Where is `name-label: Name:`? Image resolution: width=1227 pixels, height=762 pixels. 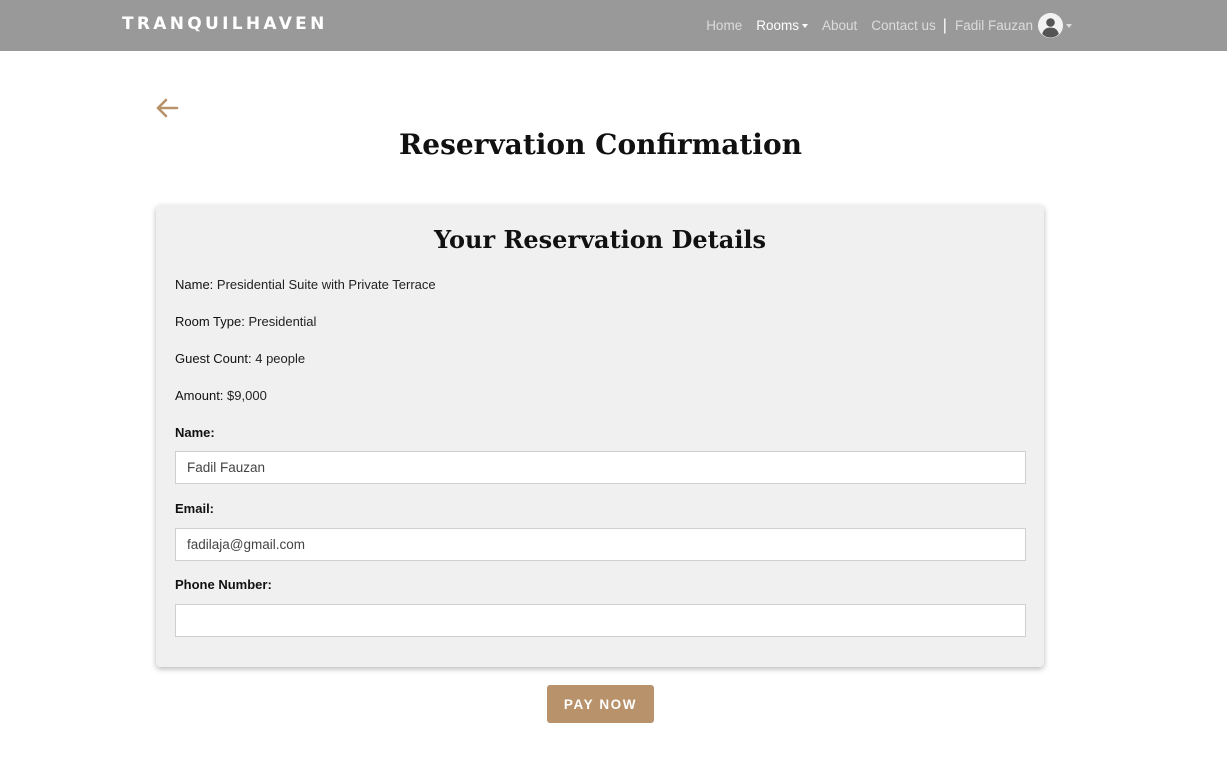
name-label: Name: is located at coordinates (195, 432).